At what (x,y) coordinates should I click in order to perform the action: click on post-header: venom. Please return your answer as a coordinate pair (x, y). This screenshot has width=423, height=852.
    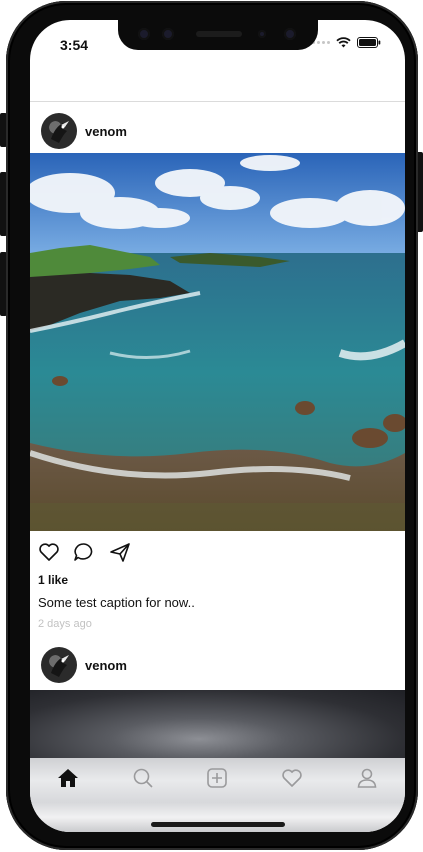
    Looking at the image, I should click on (217, 671).